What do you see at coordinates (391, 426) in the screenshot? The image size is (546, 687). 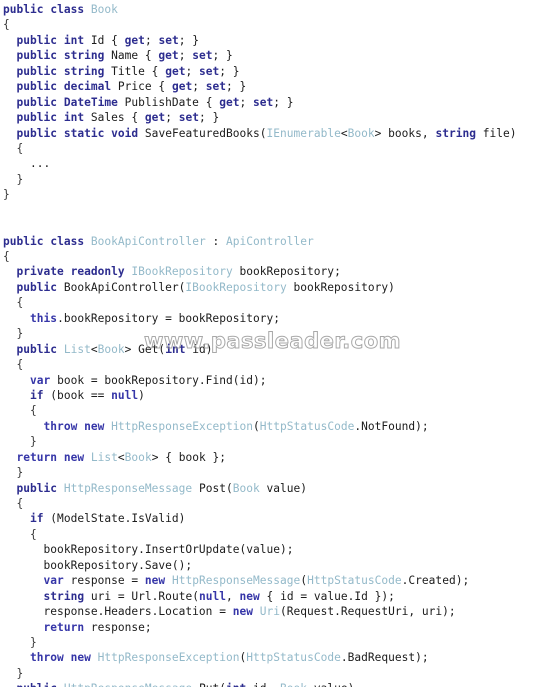 I see `code-token: .NotFound);` at bounding box center [391, 426].